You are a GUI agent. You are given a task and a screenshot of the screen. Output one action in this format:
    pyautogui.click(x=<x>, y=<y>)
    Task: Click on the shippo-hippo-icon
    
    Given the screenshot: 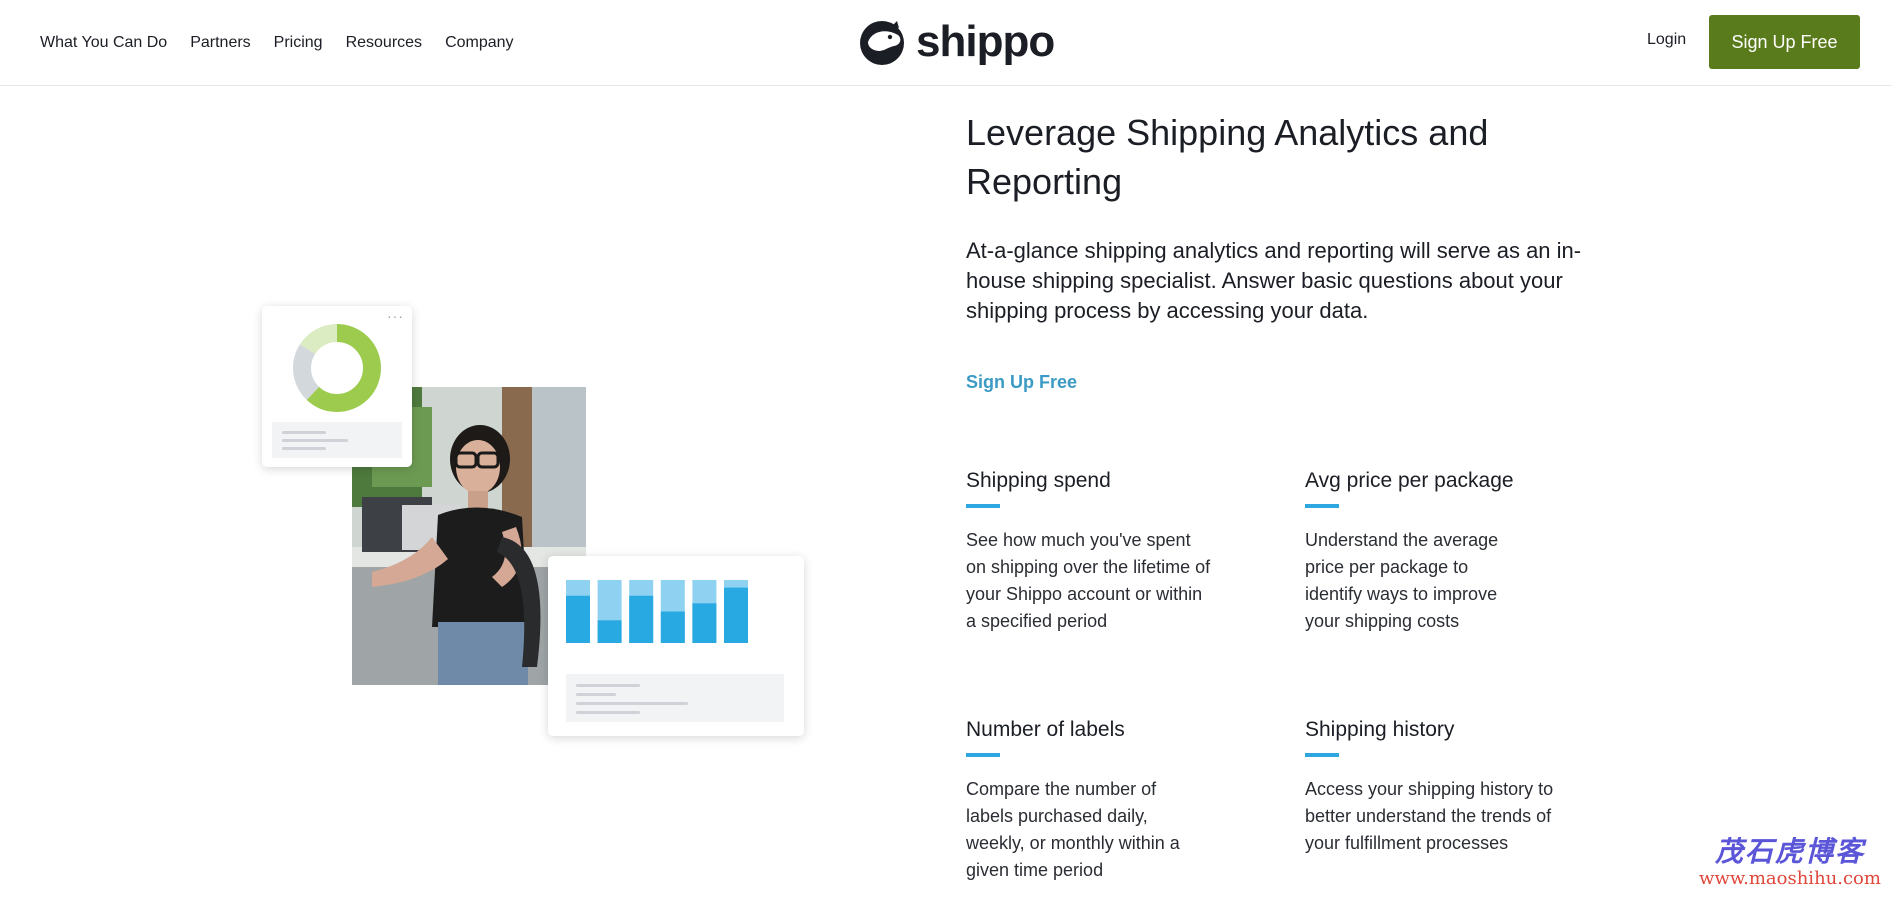 What is the action you would take?
    pyautogui.click(x=882, y=43)
    